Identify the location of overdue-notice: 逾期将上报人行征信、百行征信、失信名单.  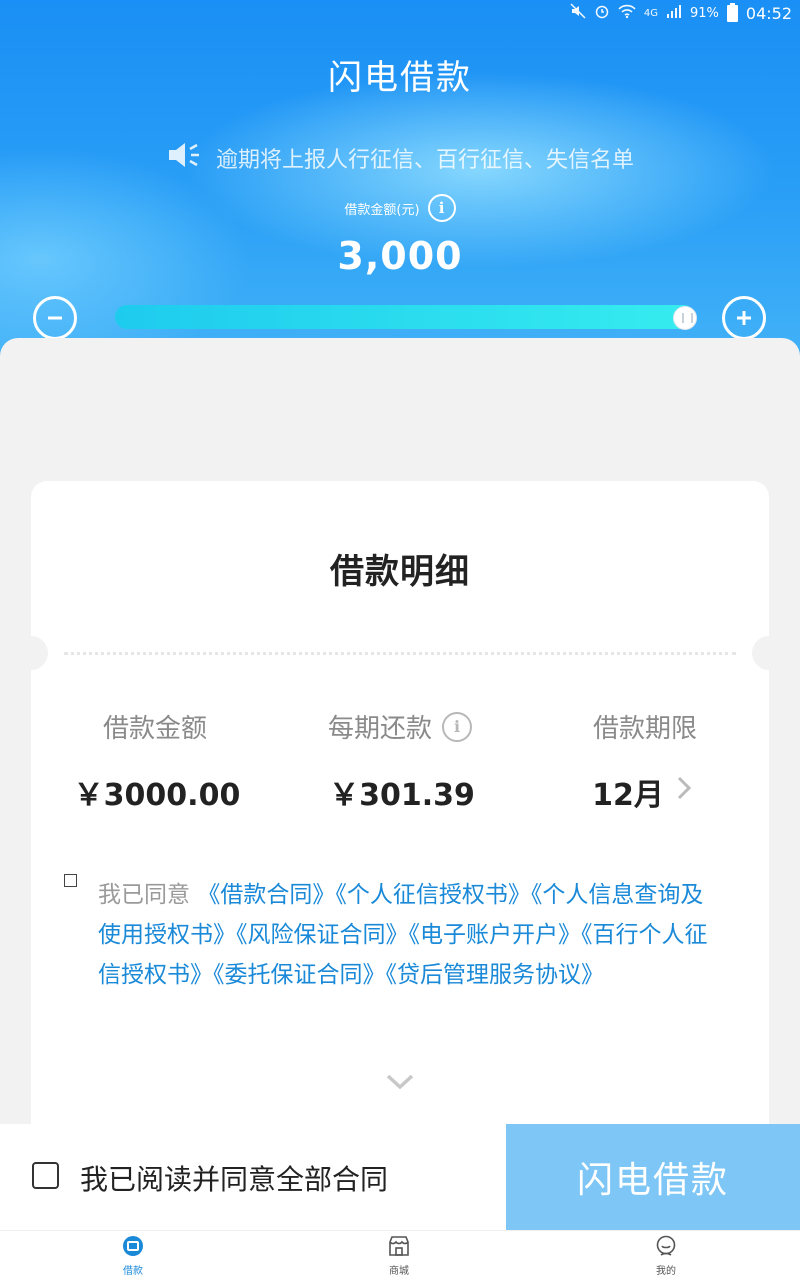
(400, 158).